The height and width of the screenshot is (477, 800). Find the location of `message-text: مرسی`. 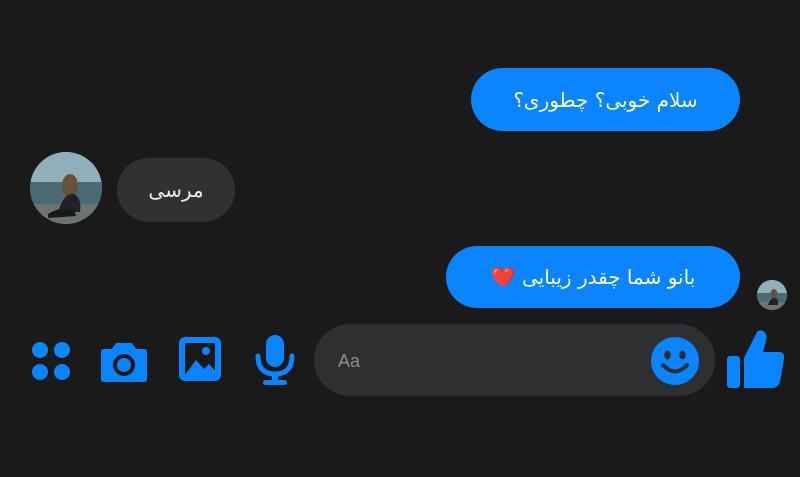

message-text: مرسی is located at coordinates (176, 190).